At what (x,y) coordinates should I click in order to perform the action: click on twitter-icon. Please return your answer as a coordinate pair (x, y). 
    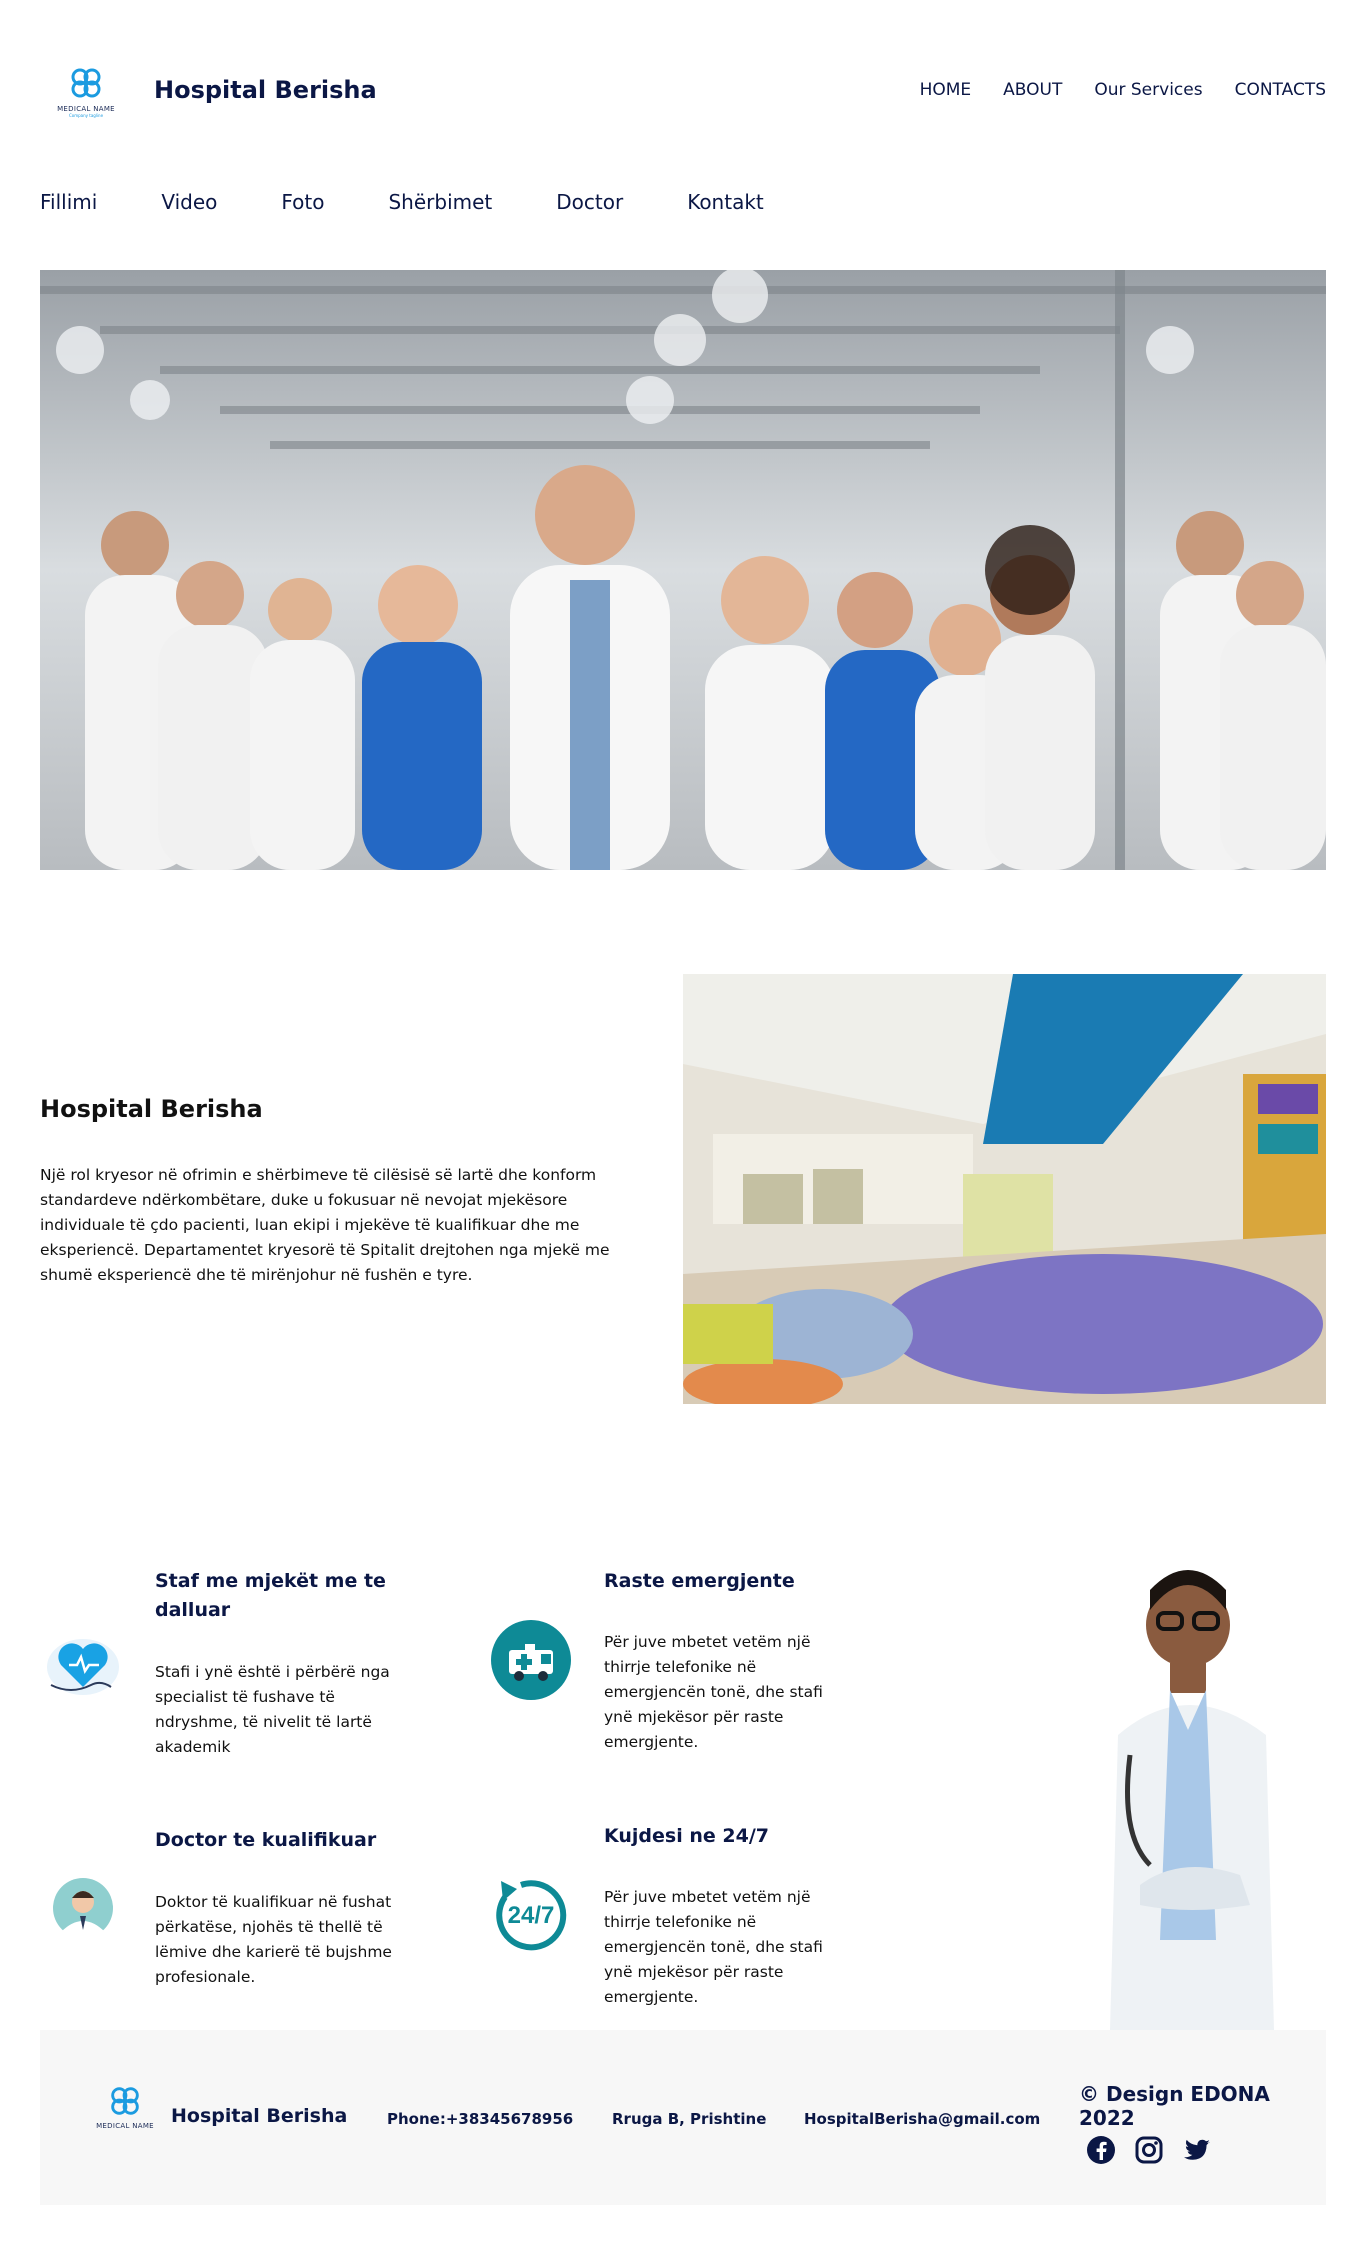
    Looking at the image, I should click on (1197, 2150).